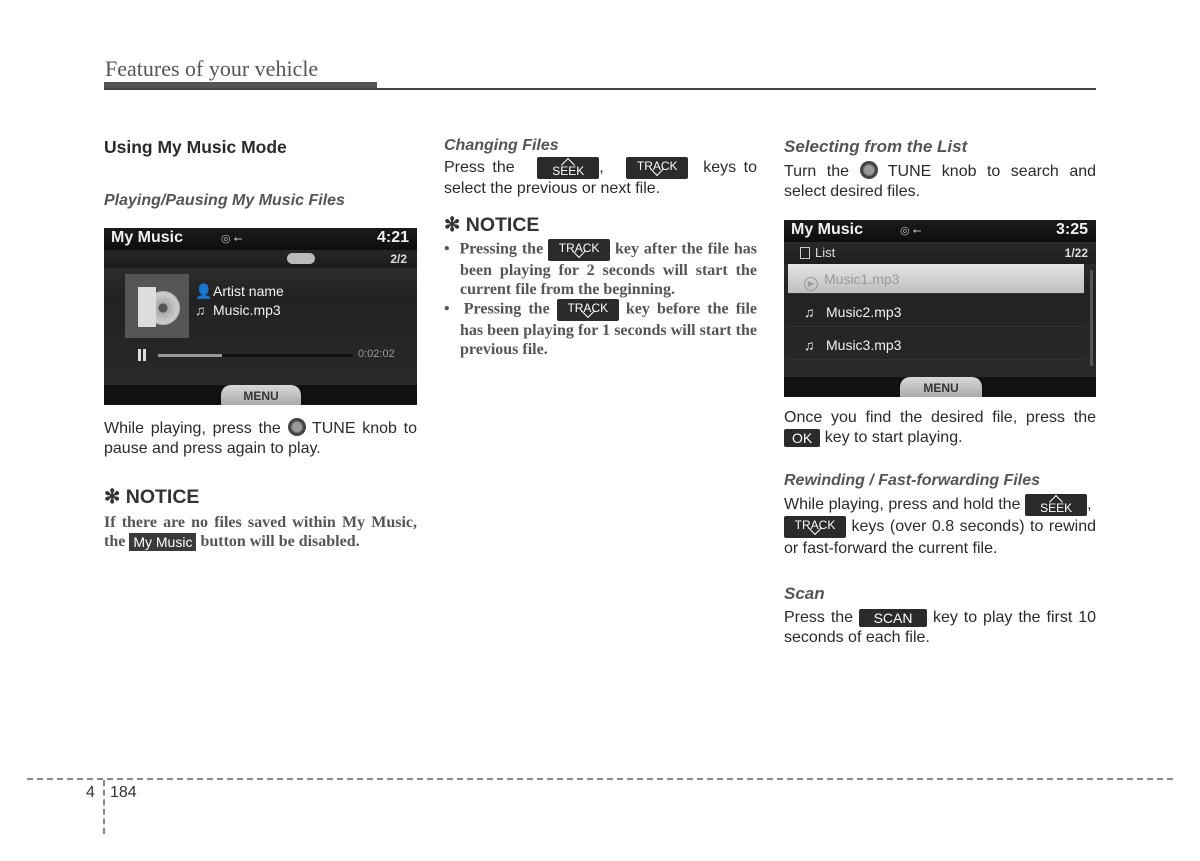  What do you see at coordinates (825, 252) in the screenshot?
I see `list-title: List` at bounding box center [825, 252].